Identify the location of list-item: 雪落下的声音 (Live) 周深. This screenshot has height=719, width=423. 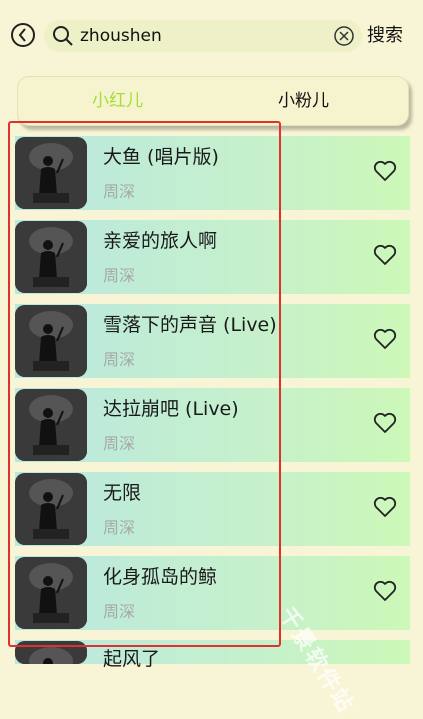
(212, 341).